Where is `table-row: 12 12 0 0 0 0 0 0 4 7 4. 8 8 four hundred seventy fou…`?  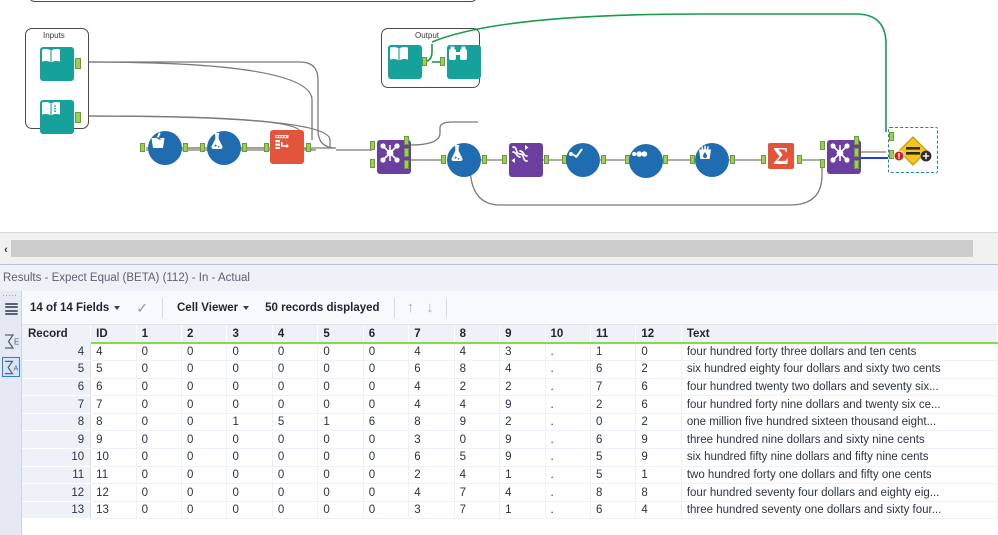 table-row: 12 12 0 0 0 0 0 0 4 7 4. 8 8 four hundred seventy fou… is located at coordinates (510, 492).